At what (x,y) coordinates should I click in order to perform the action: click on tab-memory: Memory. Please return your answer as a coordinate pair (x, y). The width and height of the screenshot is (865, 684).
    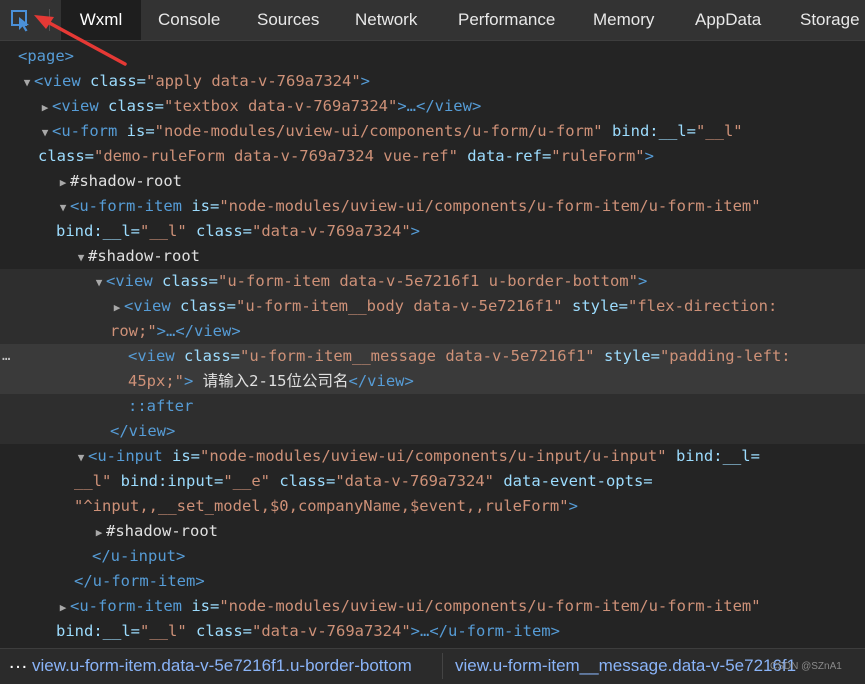
    Looking at the image, I should click on (623, 20).